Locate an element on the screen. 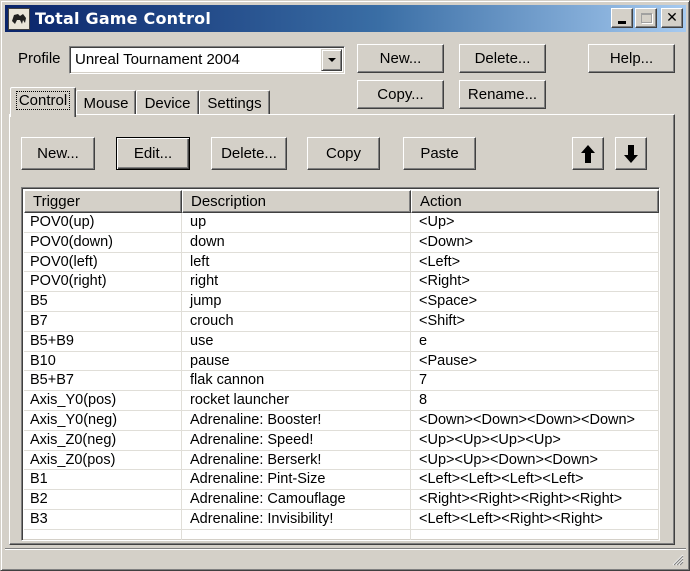 This screenshot has height=571, width=690. copy-mapping-button: Copy is located at coordinates (343, 153).